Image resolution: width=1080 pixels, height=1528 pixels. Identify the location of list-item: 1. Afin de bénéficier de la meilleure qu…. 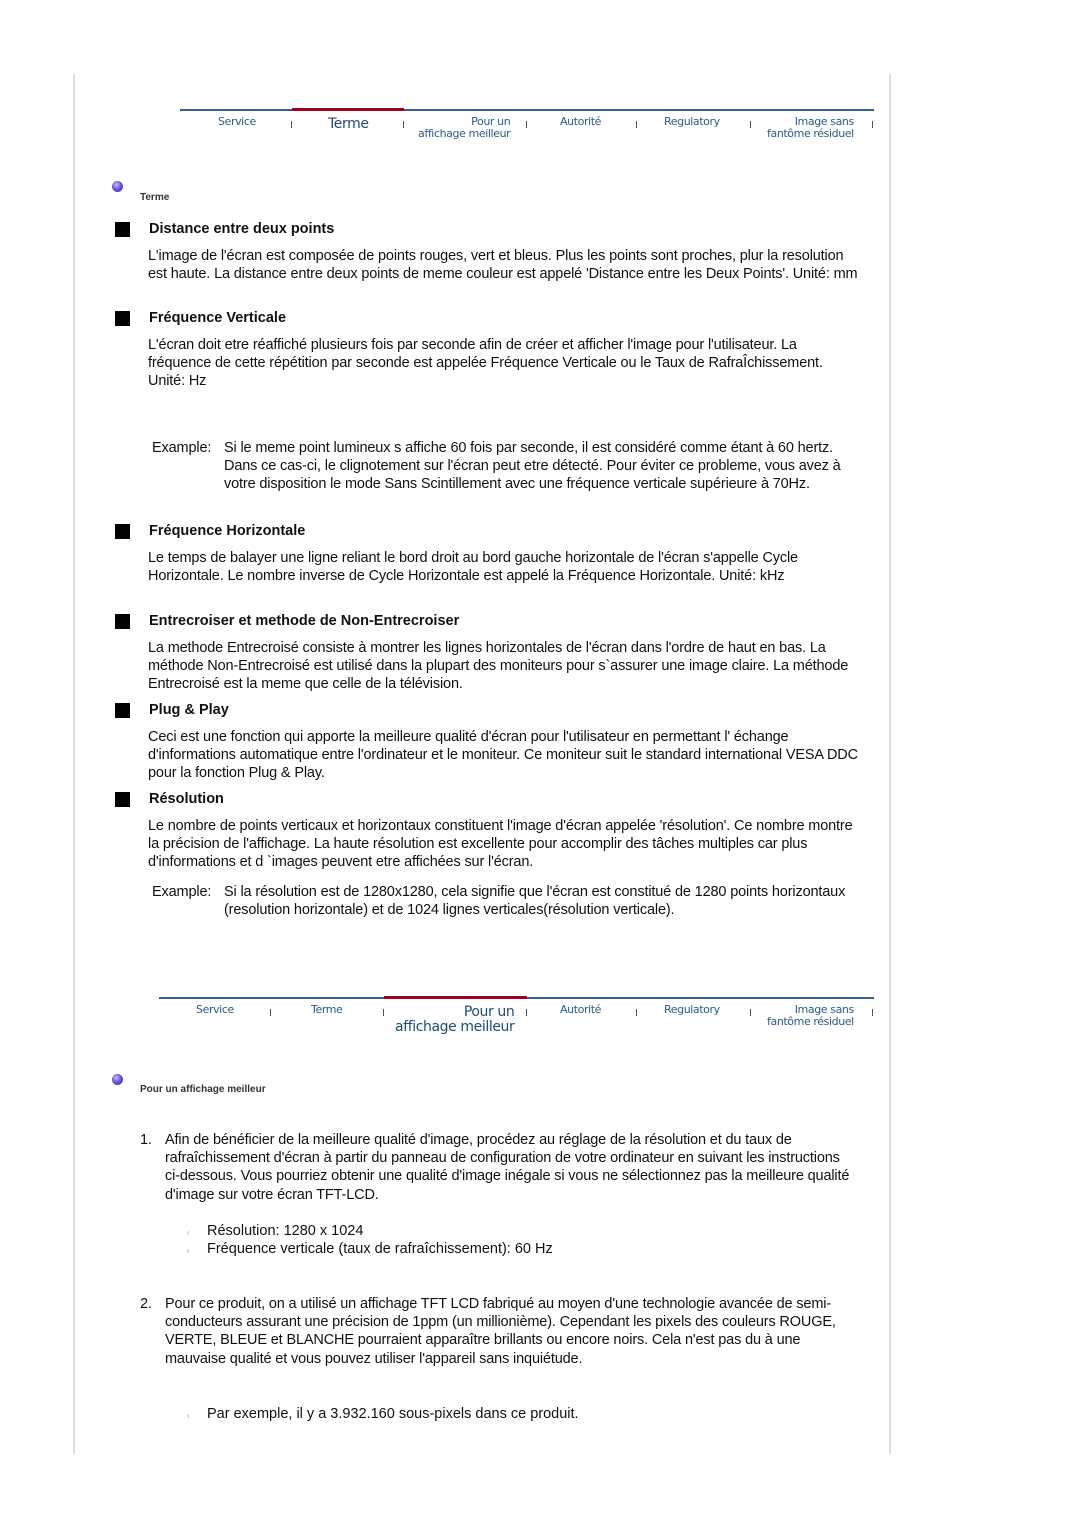
(495, 1167).